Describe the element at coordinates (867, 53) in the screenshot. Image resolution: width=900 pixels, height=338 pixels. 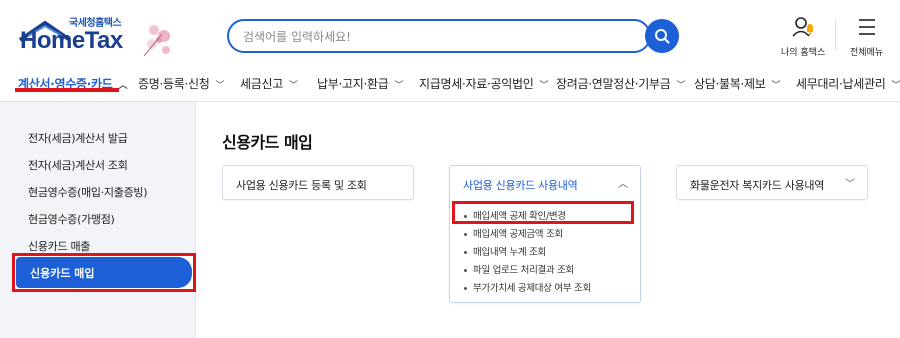
I see `all-menu-label: 전체메뉴` at that location.